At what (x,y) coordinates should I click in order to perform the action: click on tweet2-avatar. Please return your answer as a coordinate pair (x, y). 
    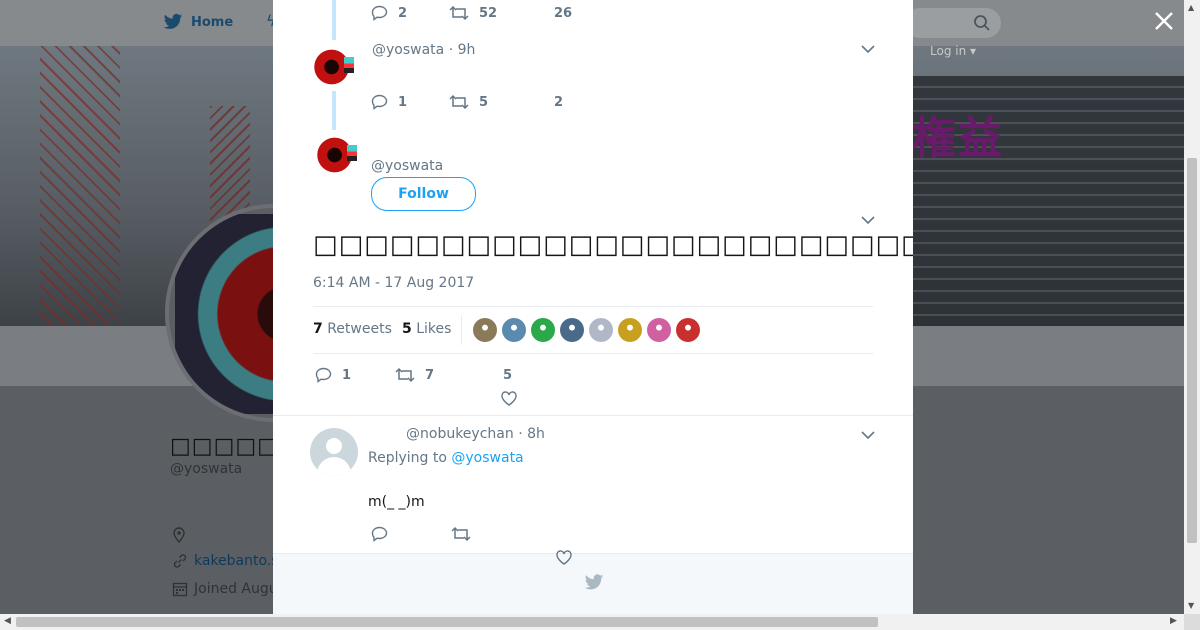
    Looking at the image, I should click on (334, 67).